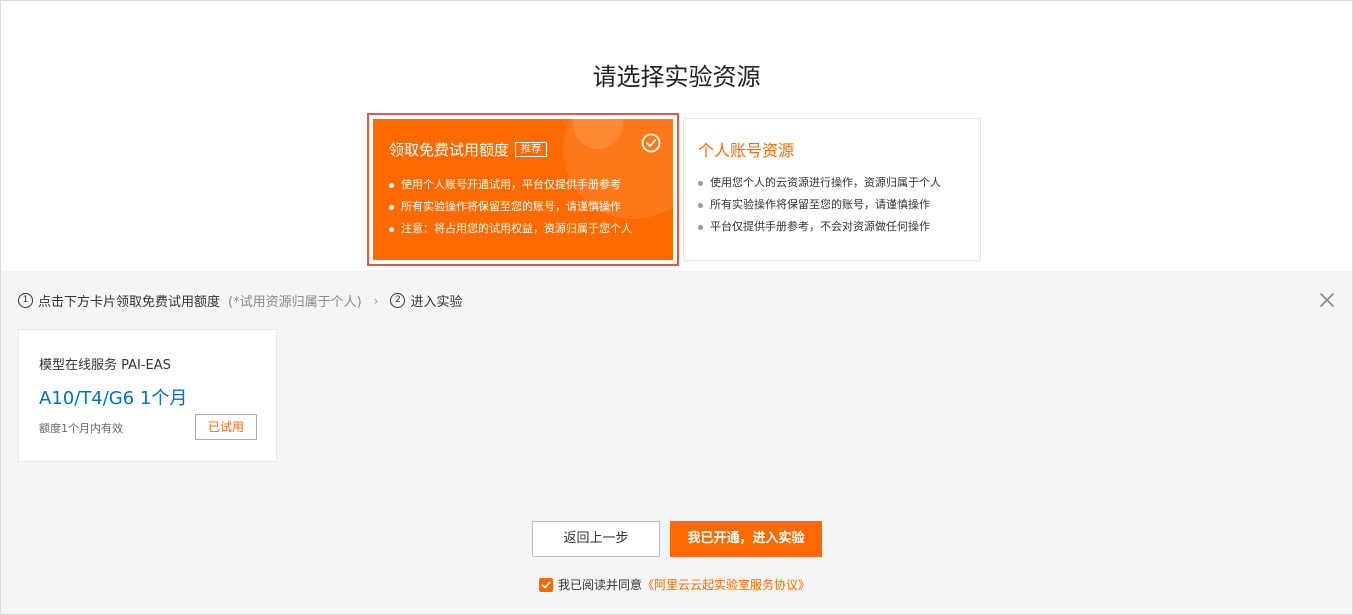 This screenshot has width=1353, height=615. What do you see at coordinates (1327, 300) in the screenshot?
I see `close-icon` at bounding box center [1327, 300].